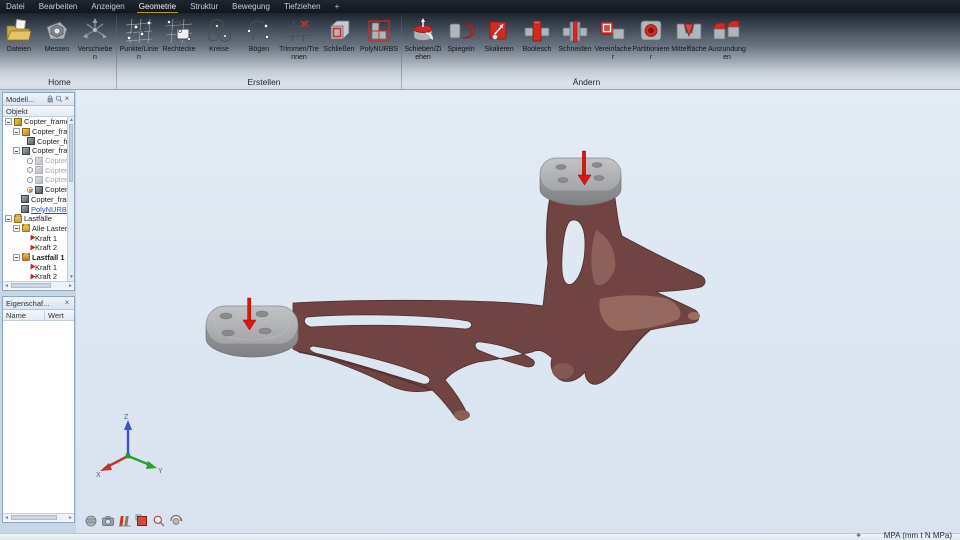  Describe the element at coordinates (38, 417) in the screenshot. I see `properties-table-body` at that location.